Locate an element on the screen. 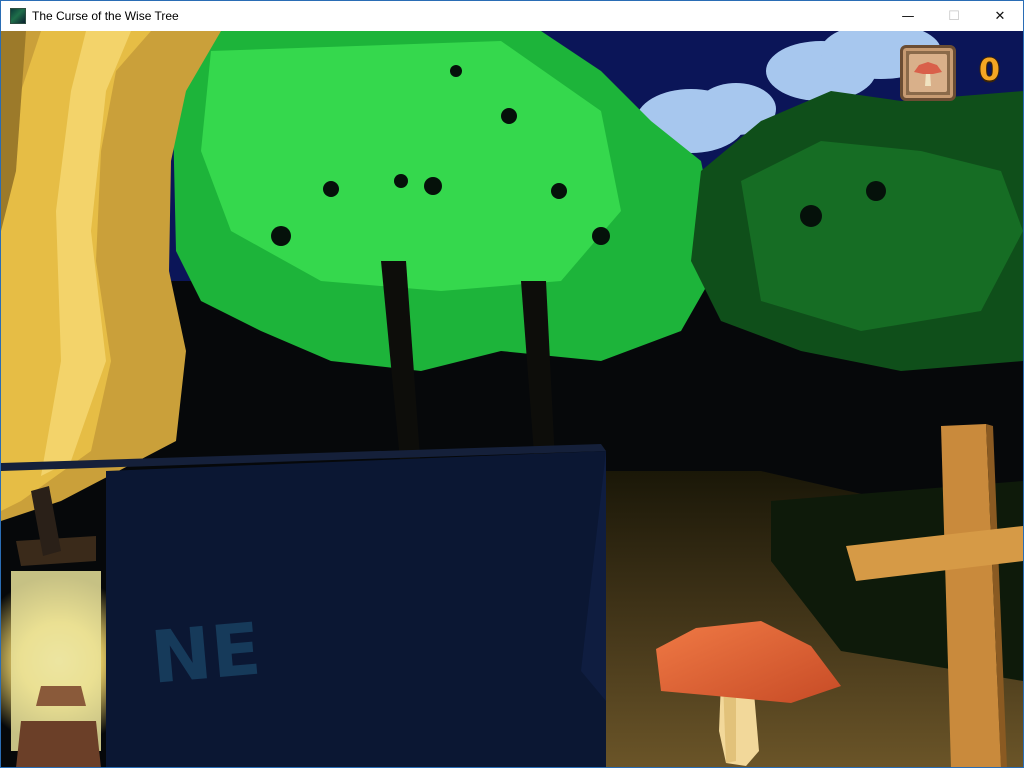  inventory-slot is located at coordinates (928, 73).